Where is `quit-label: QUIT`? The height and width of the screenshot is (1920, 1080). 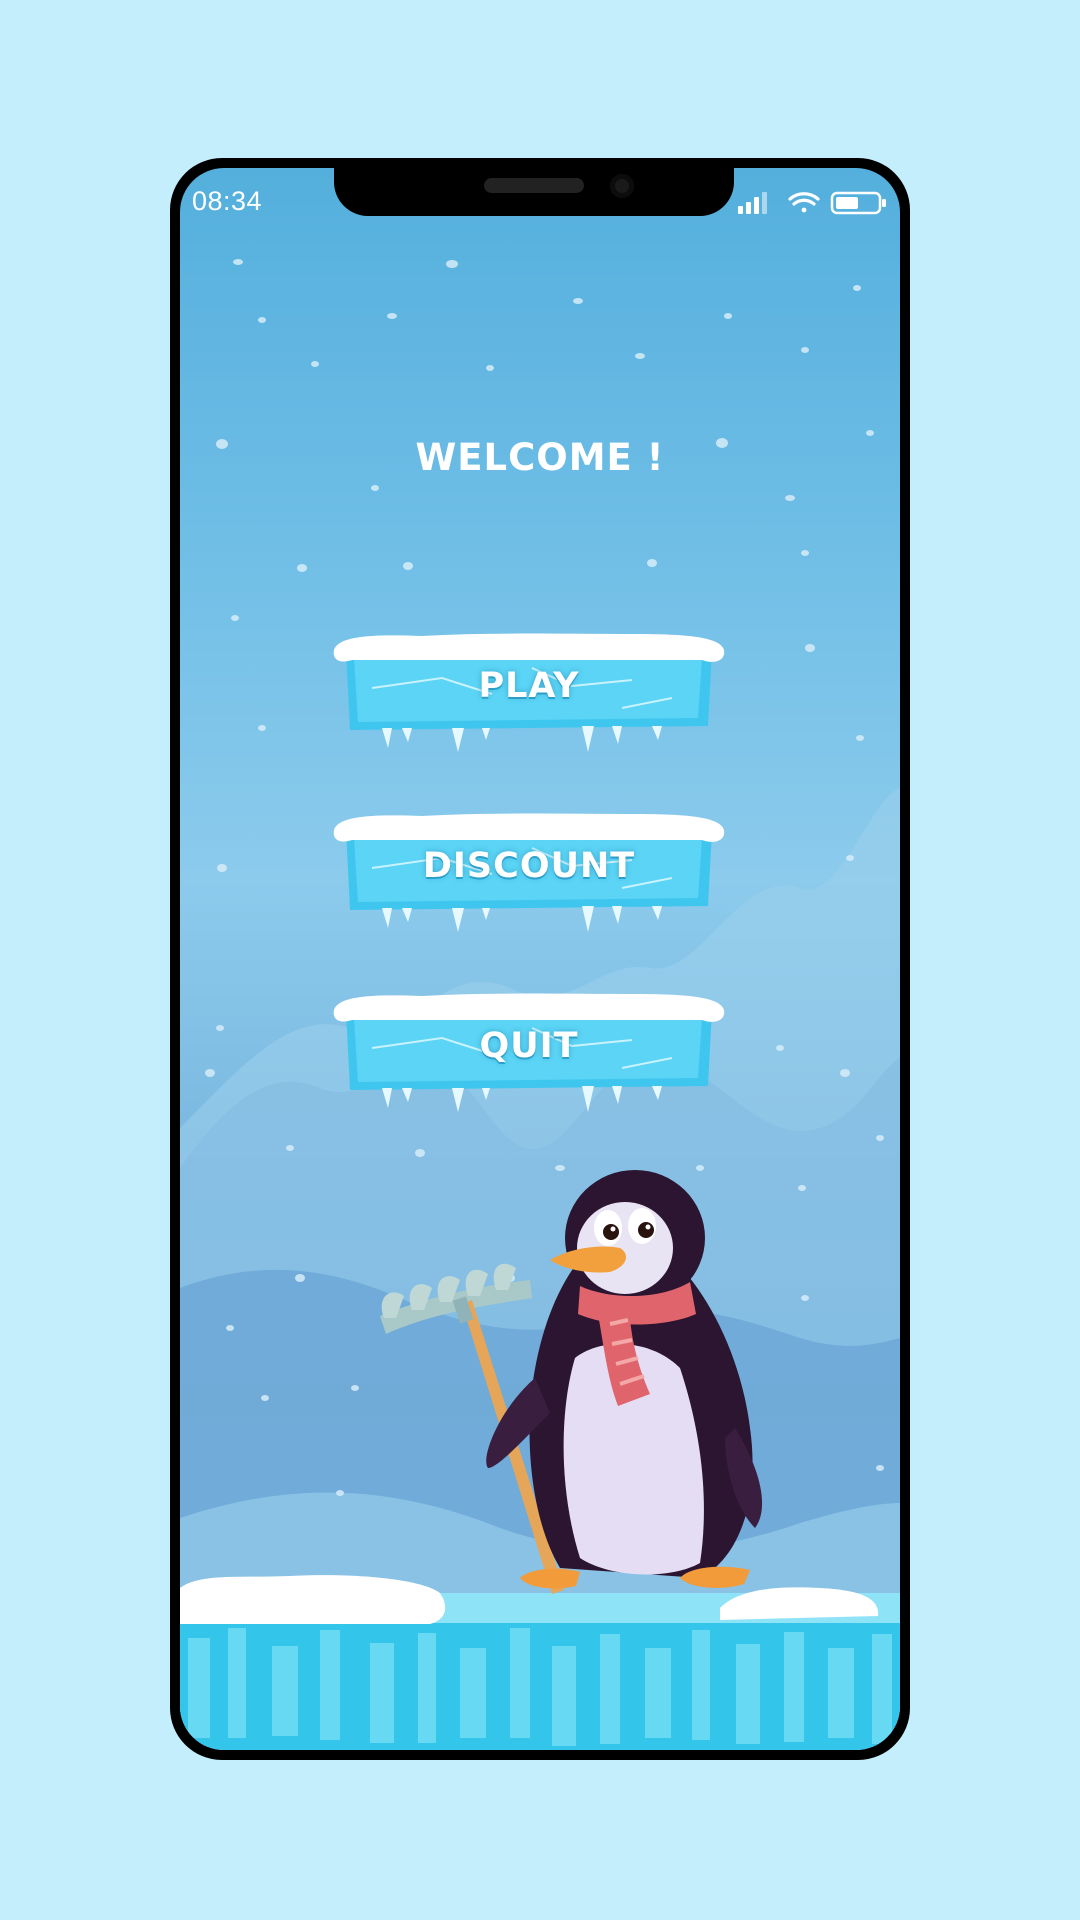
quit-label: QUIT is located at coordinates (529, 1046).